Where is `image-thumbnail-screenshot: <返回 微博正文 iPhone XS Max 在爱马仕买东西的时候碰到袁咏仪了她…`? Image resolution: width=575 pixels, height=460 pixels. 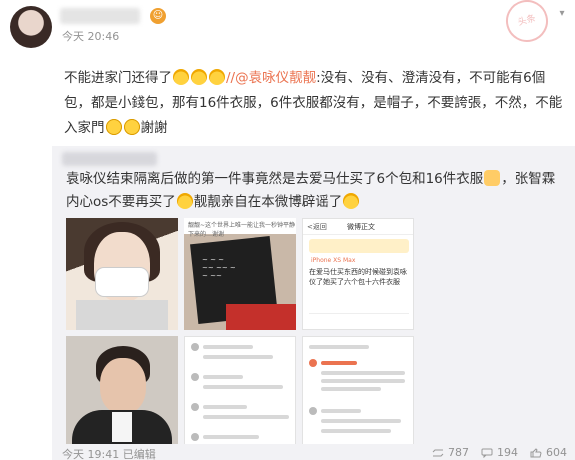 image-thumbnail-screenshot: <返回 微博正文 iPhone XS Max 在爱马仕买东西的时候碰到袁咏仪了她… is located at coordinates (358, 274).